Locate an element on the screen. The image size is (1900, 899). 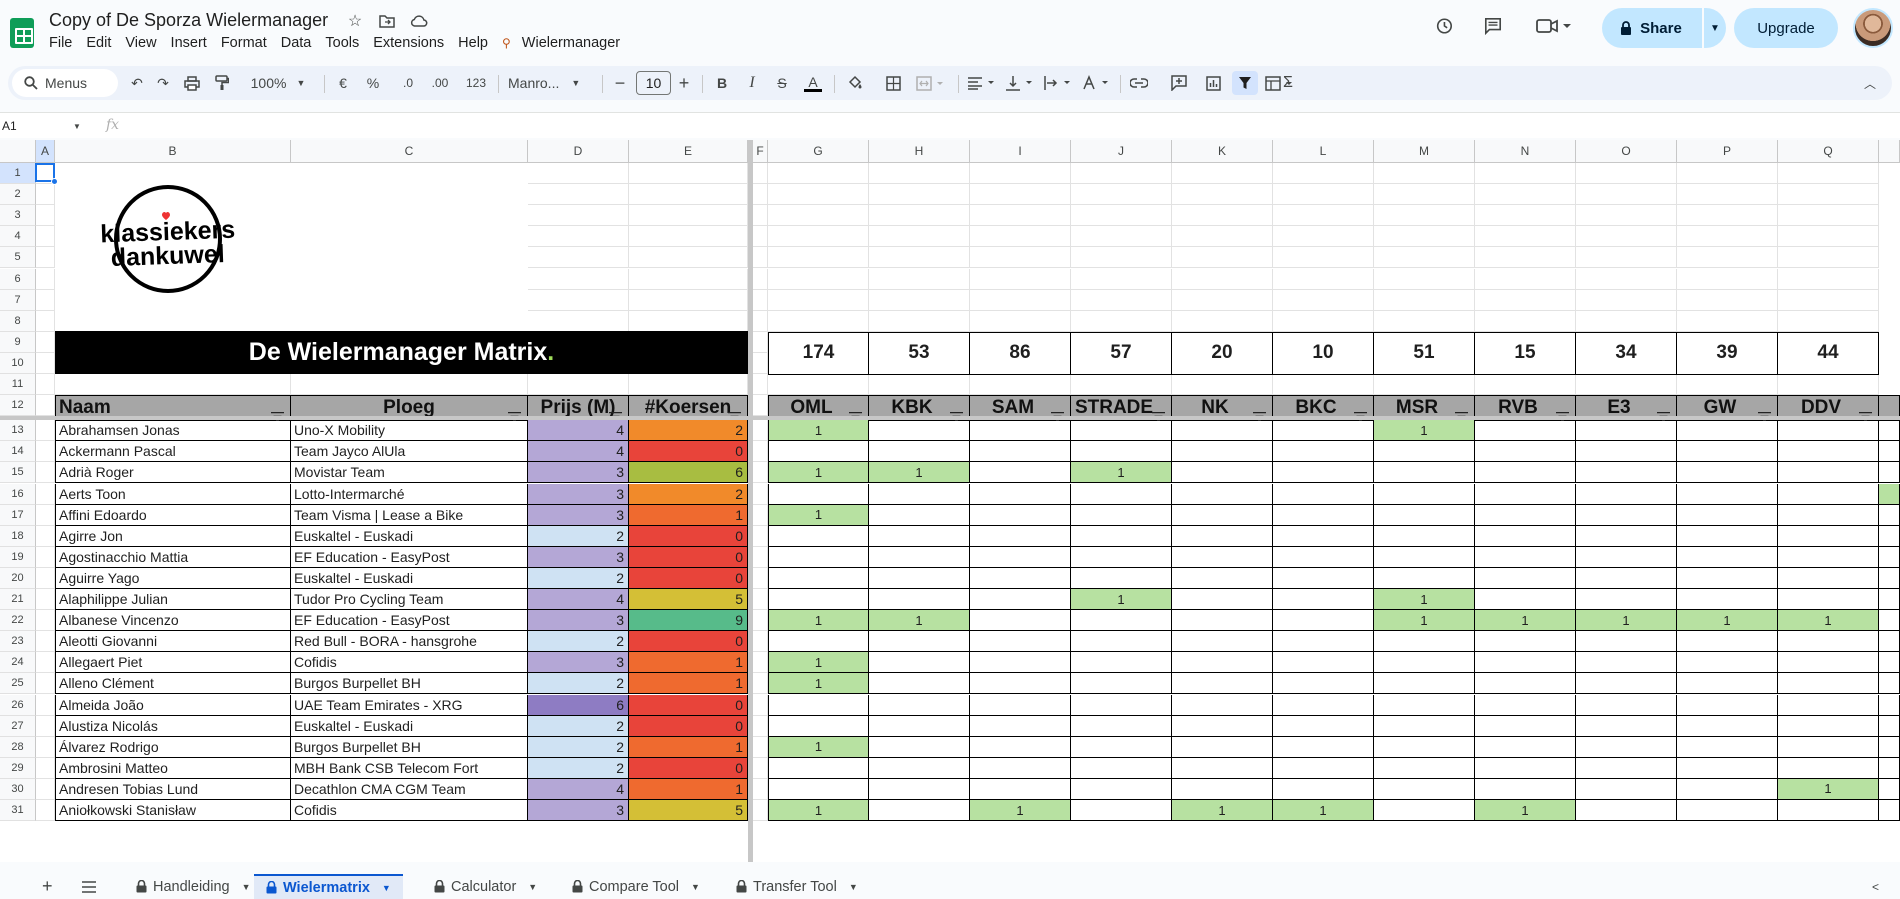
row-header-12: 12 is located at coordinates (18, 406).